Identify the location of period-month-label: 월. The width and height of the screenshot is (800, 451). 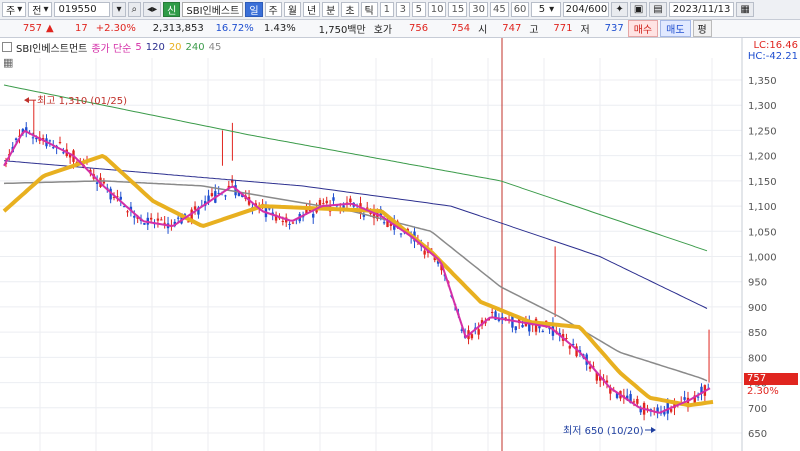
(292, 11).